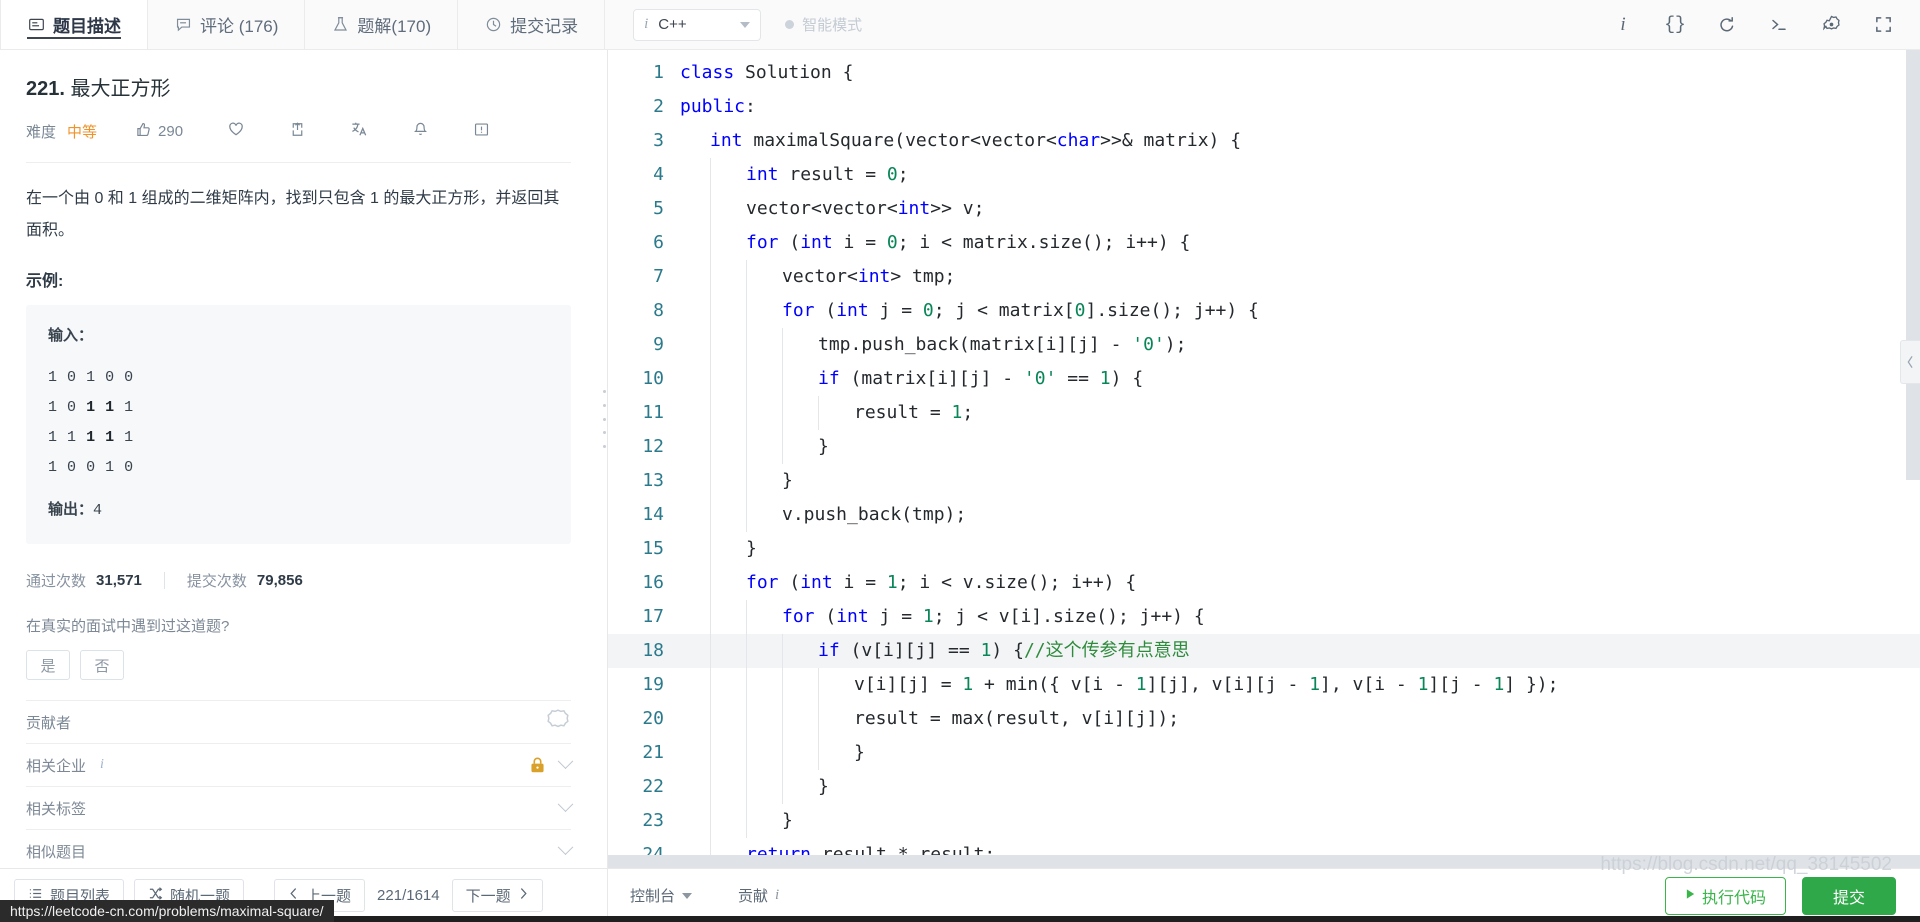  I want to click on code-text: }, so click(823, 447).